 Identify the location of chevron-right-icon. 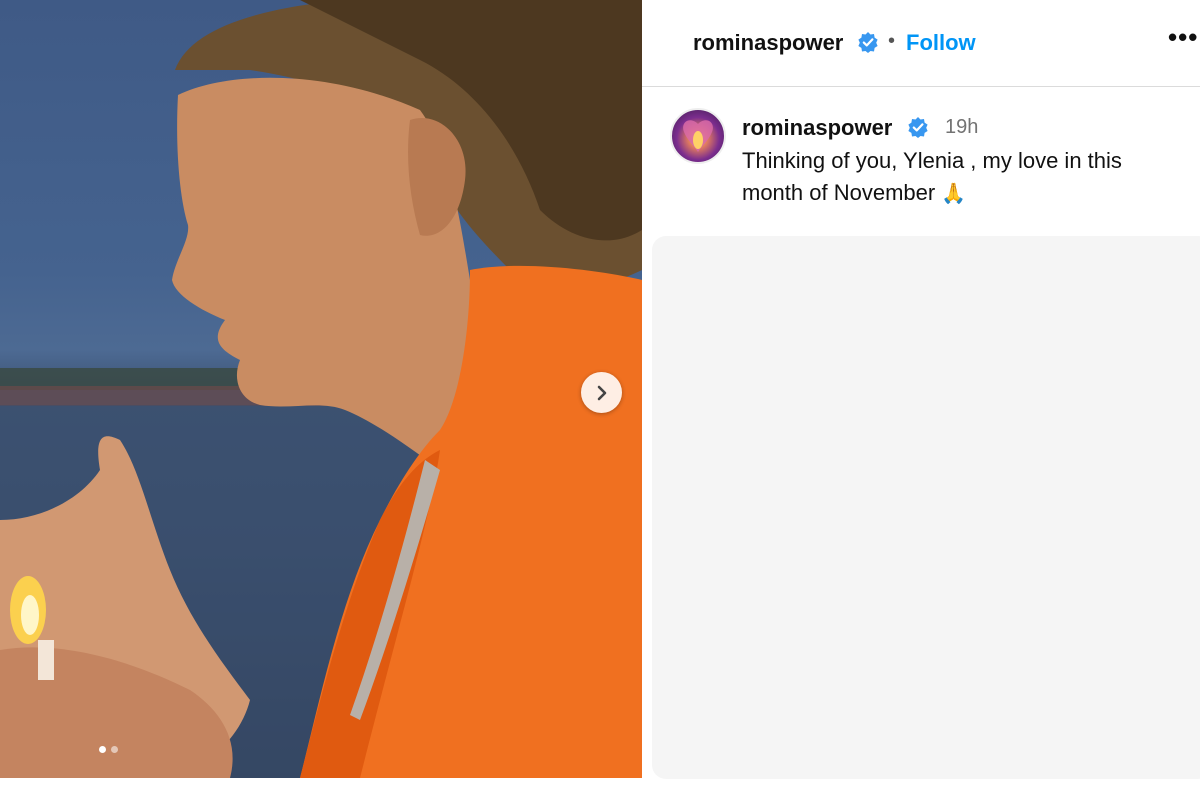
(601, 392).